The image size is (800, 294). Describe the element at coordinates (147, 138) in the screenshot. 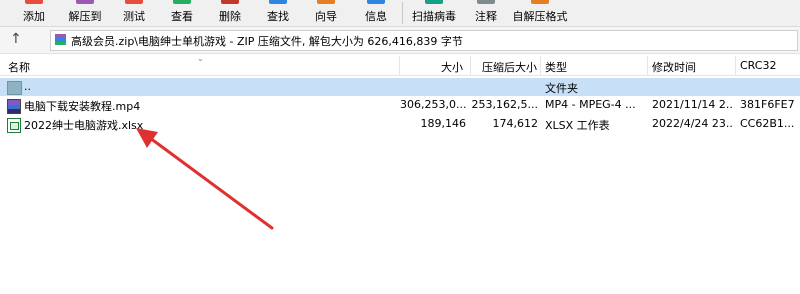

I see `arrow-head-icon` at that location.